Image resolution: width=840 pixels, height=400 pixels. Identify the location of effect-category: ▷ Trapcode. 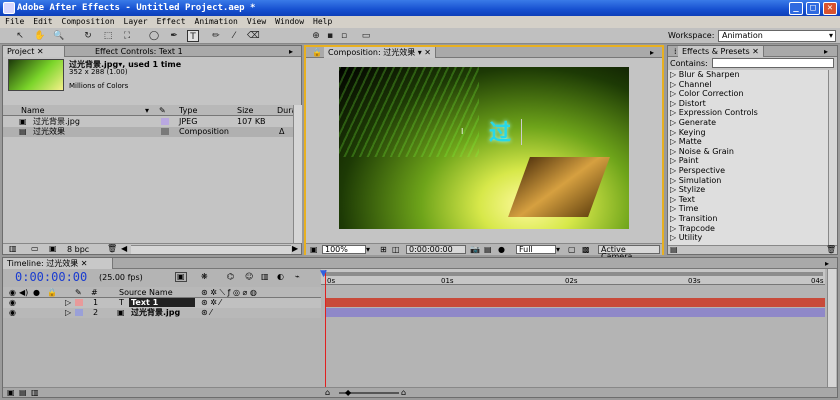
(692, 229).